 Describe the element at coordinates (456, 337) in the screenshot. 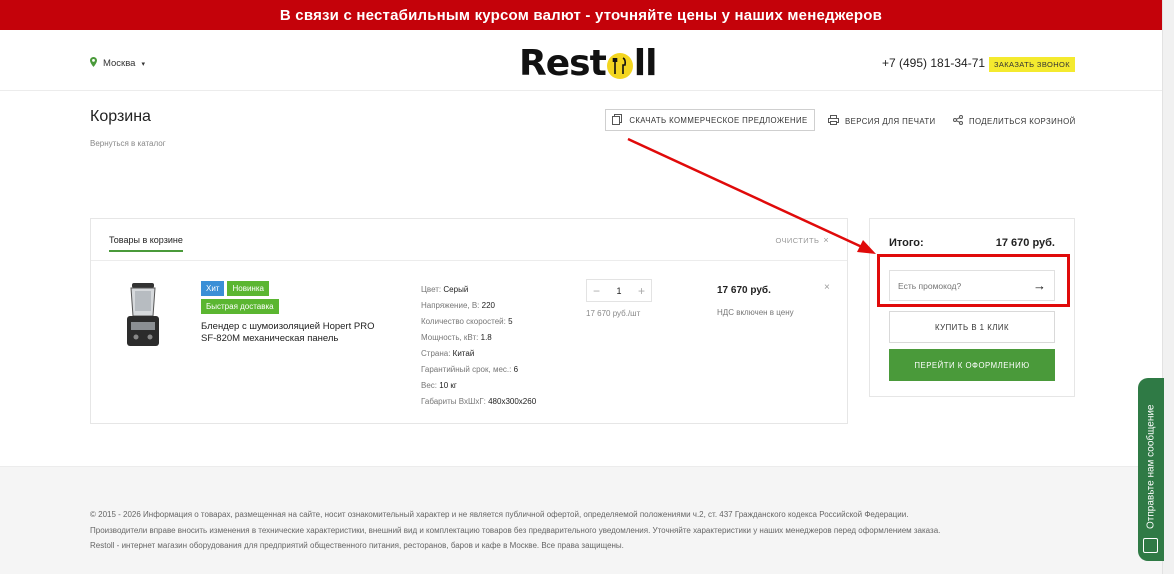

I see `spec-row: Мощность, кВт: 1.8` at that location.